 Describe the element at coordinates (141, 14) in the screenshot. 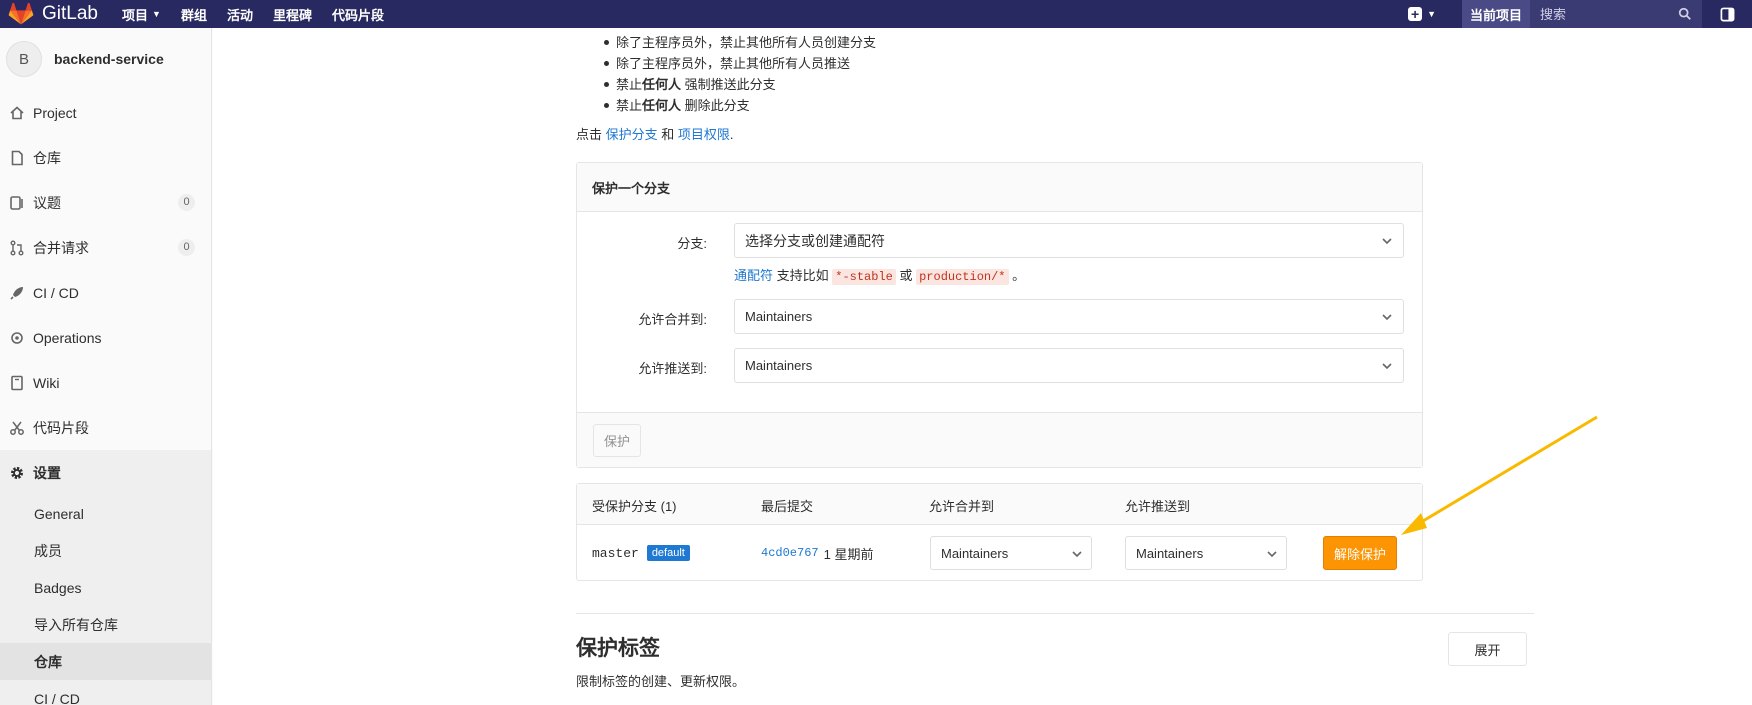

I see `nav-projects: 项目 ▼` at that location.